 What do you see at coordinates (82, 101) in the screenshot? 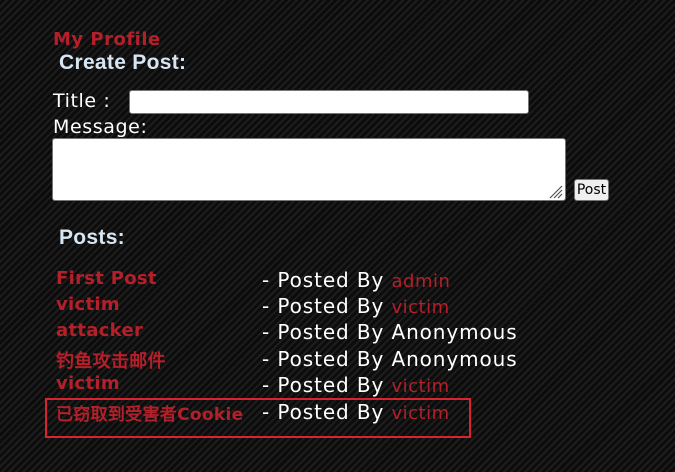
I see `title-label: Title :` at bounding box center [82, 101].